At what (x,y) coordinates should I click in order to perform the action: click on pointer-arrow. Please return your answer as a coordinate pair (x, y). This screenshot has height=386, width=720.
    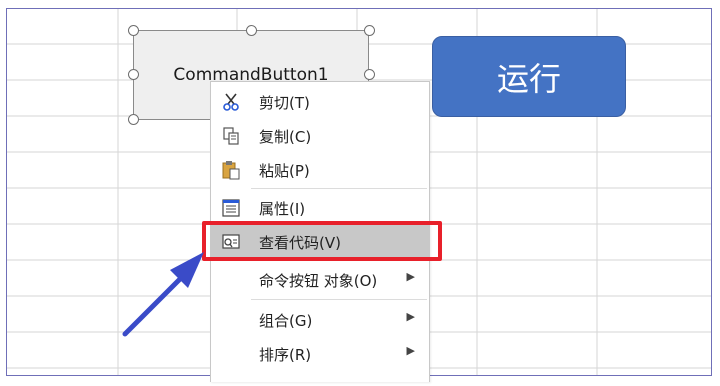
    Looking at the image, I should click on (163, 294).